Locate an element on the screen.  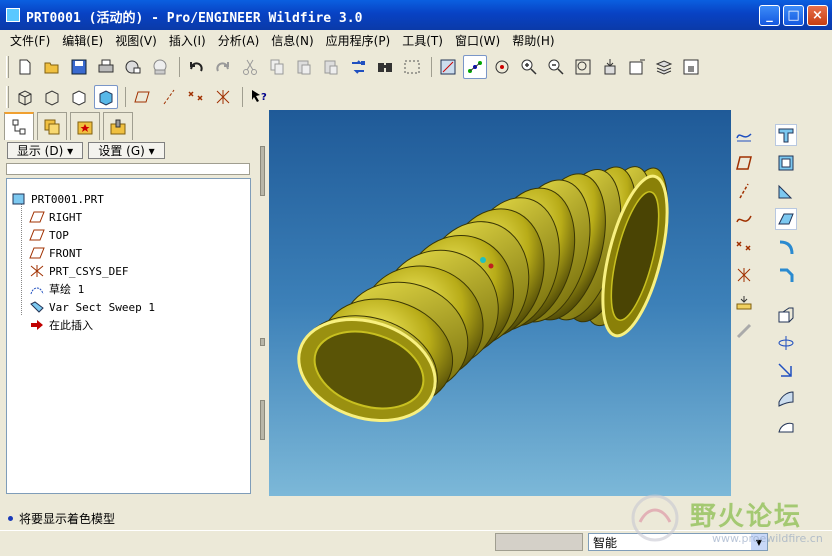
new-file-button is located at coordinates (25, 67).